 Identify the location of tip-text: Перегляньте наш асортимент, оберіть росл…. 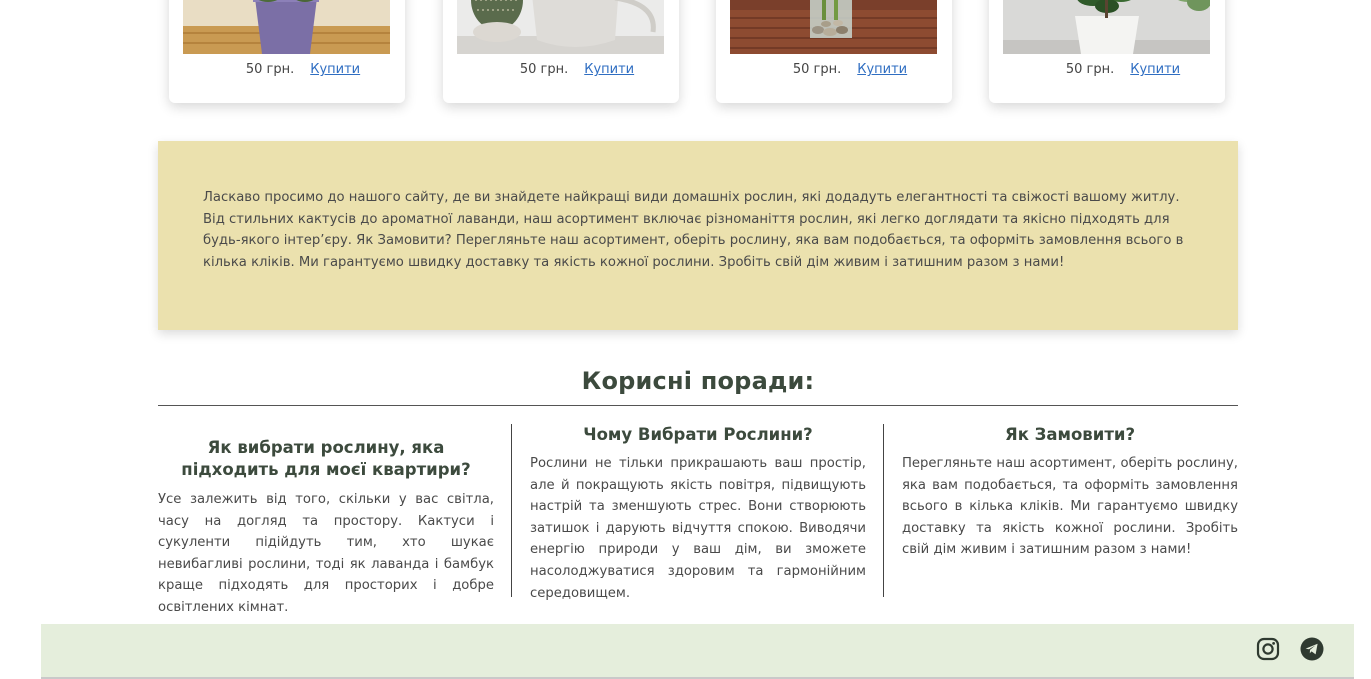
(1070, 507).